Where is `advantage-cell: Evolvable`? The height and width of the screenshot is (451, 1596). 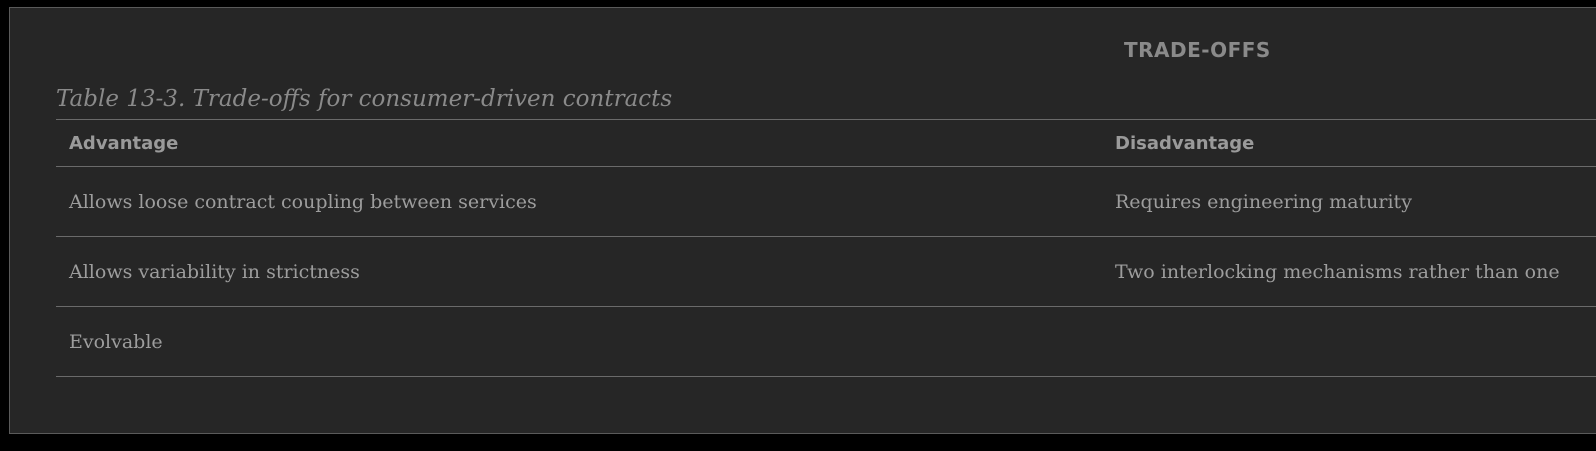 advantage-cell: Evolvable is located at coordinates (579, 341).